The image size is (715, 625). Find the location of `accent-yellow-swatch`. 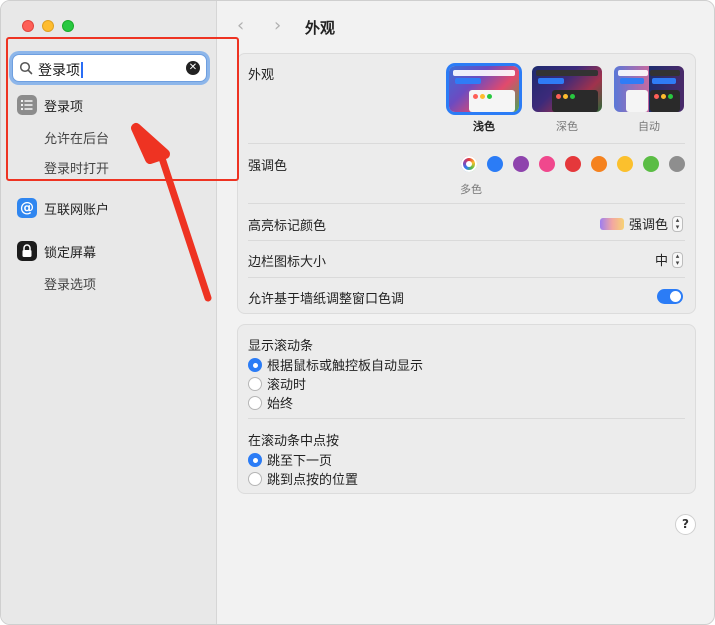

accent-yellow-swatch is located at coordinates (625, 164).